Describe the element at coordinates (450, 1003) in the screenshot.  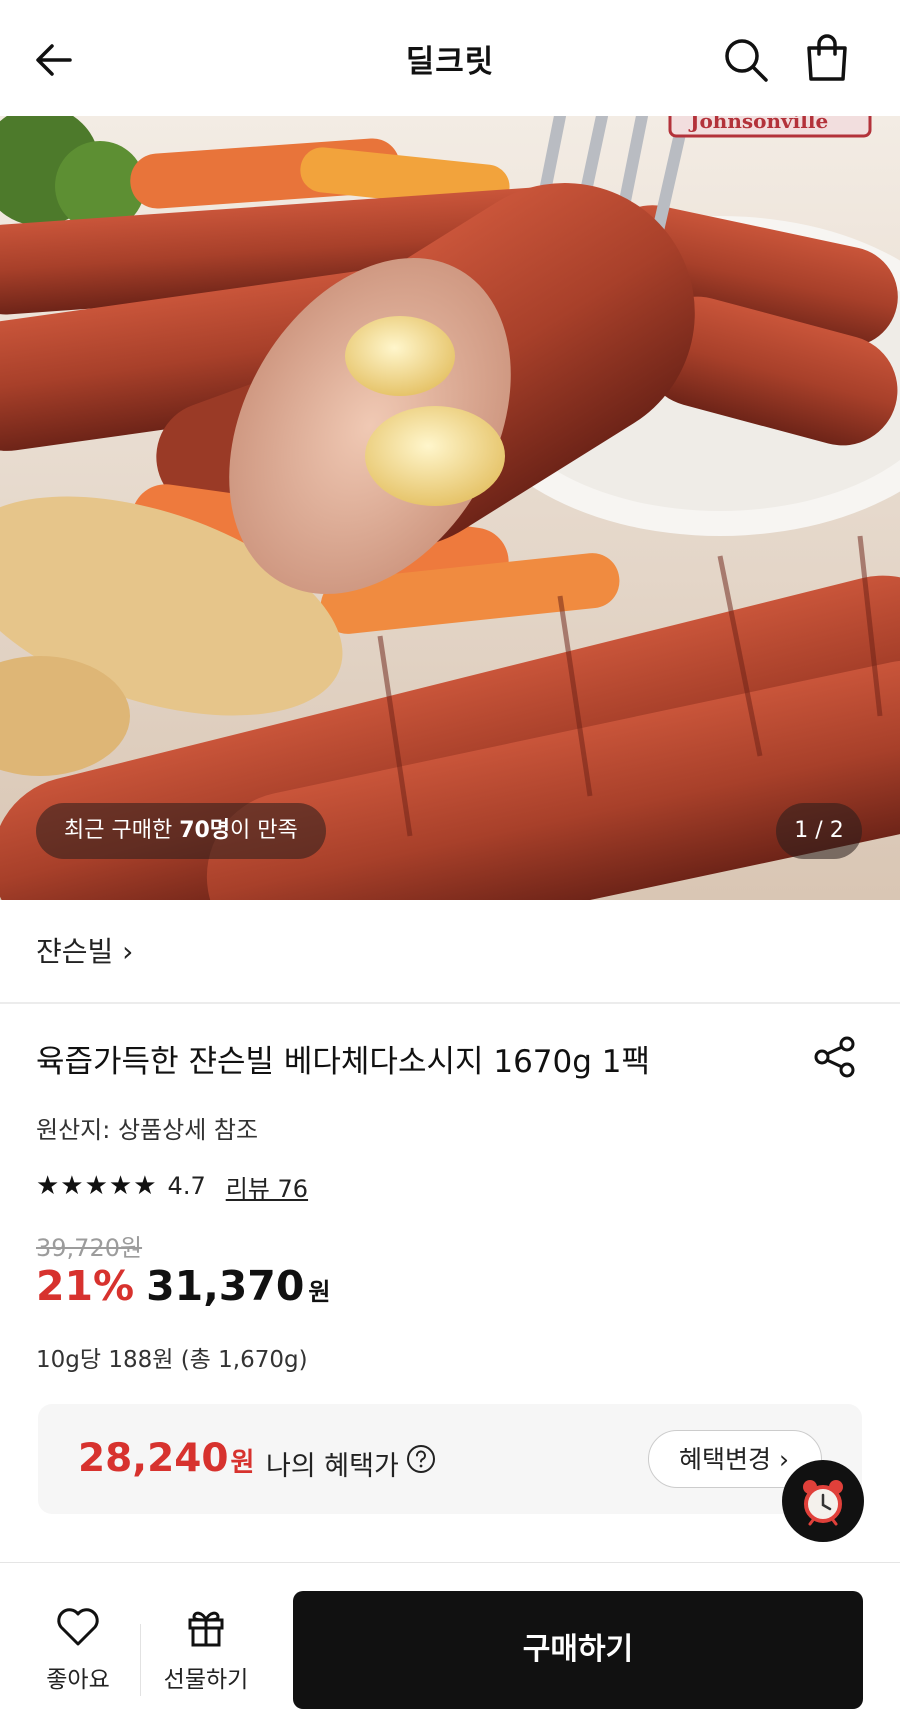
I see `section-divider` at that location.